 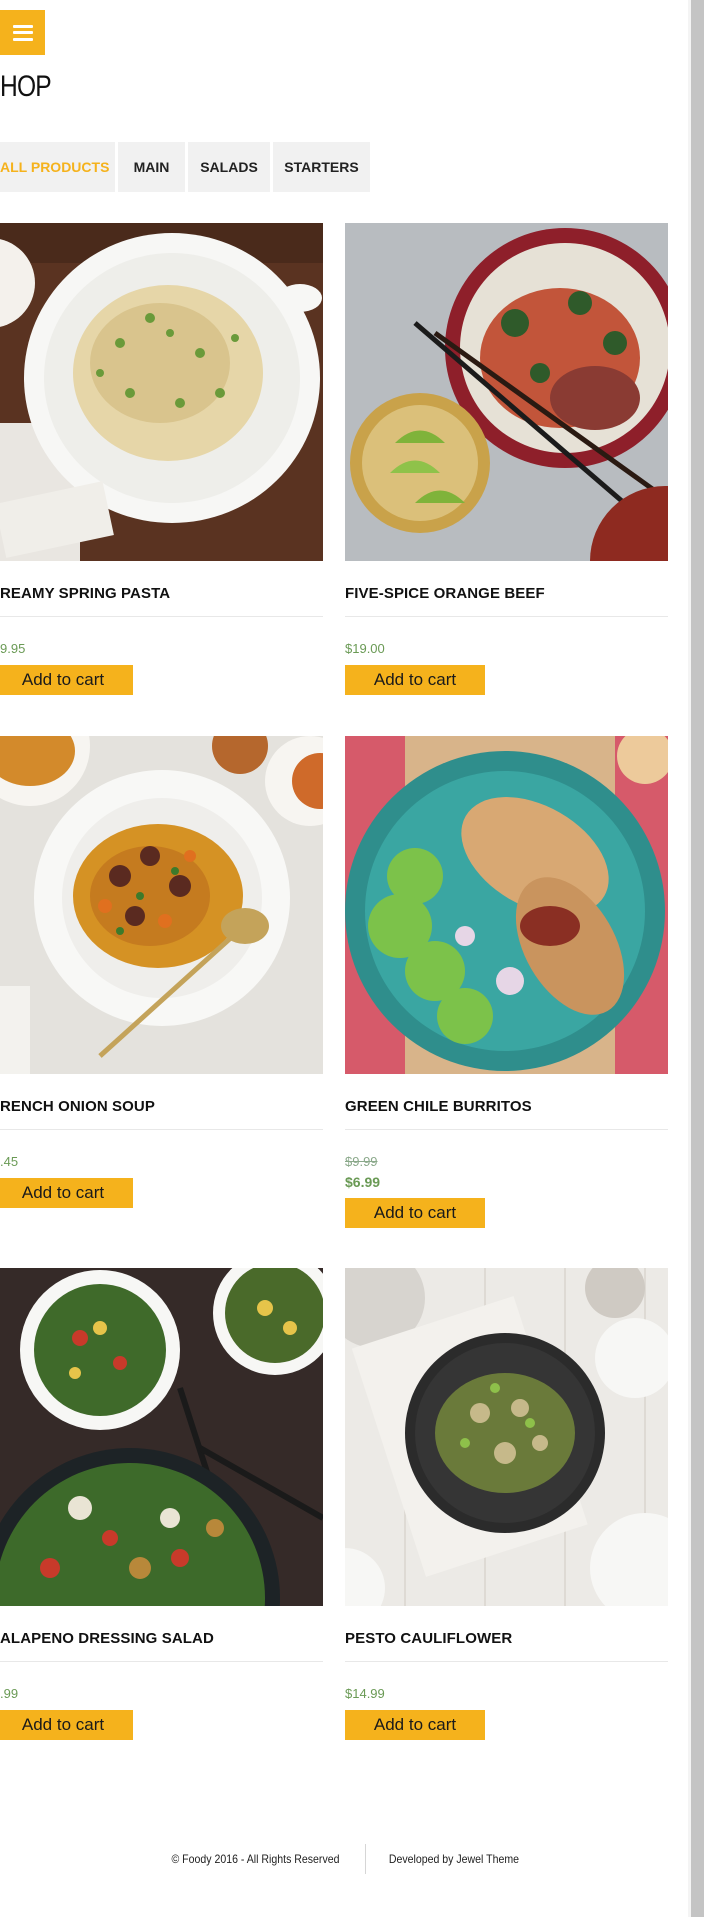 I want to click on filter-tab-starters: STARTERS, so click(x=321, y=167).